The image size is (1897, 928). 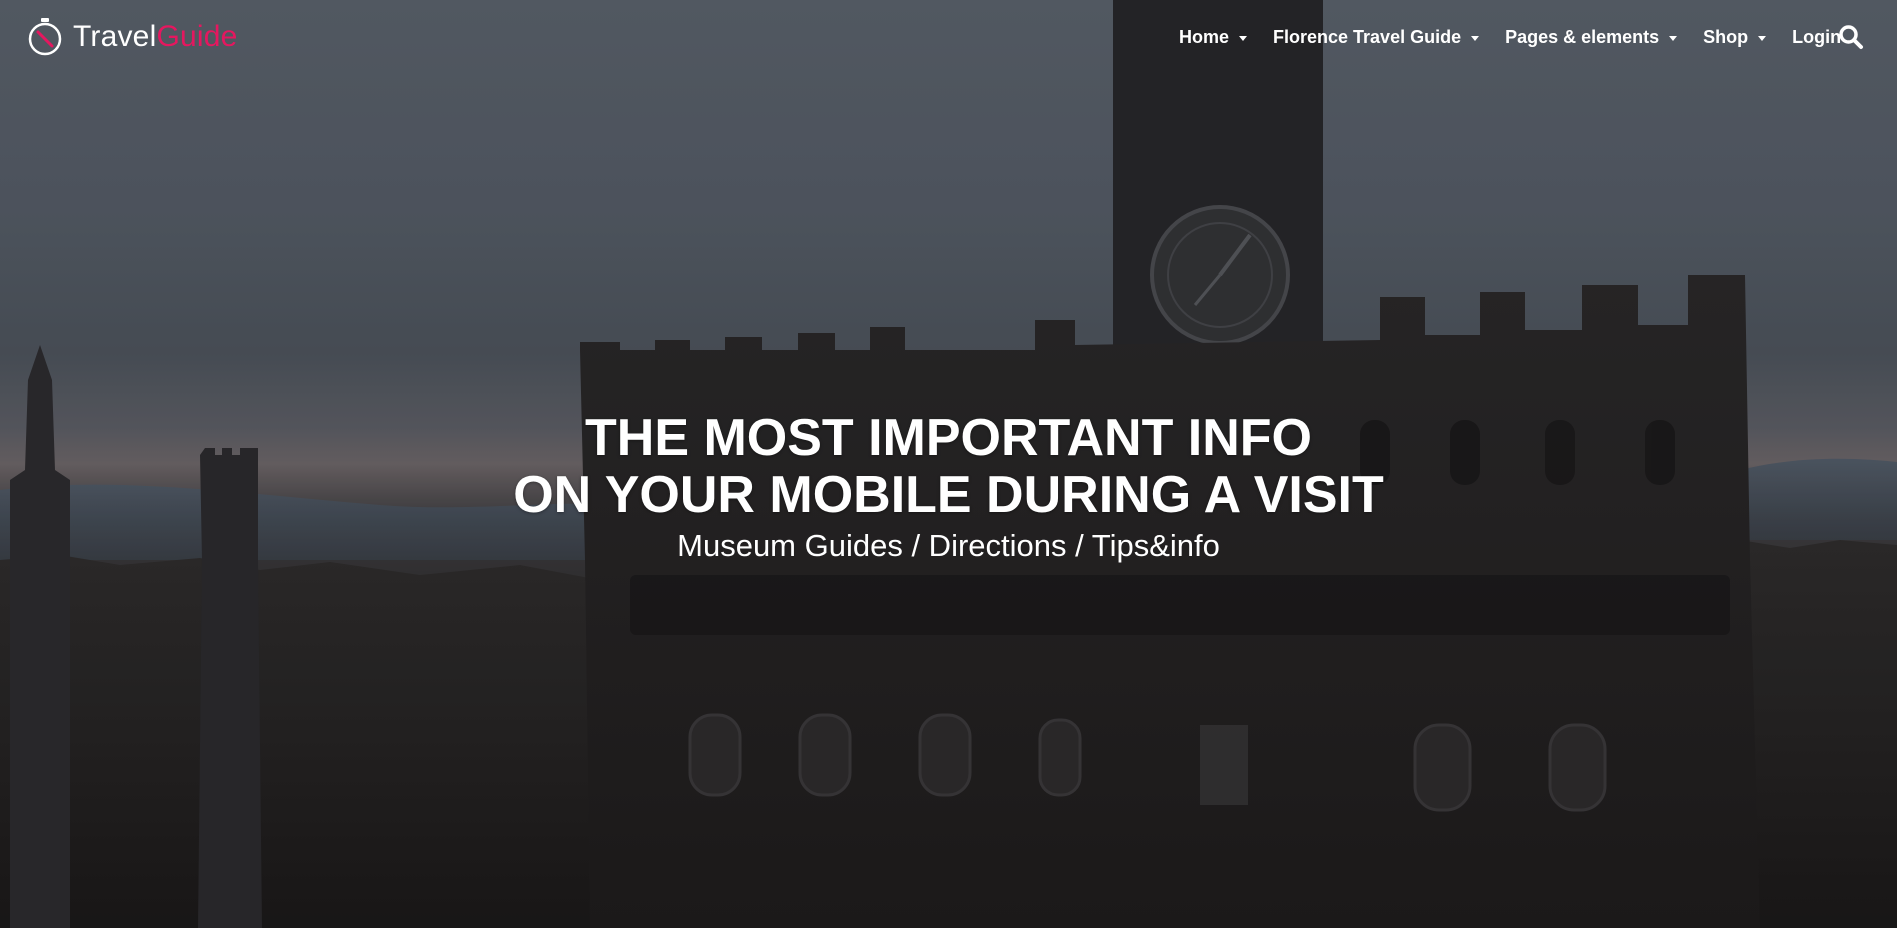 I want to click on hero-subline: Museum Guides / Directions / Tips&info, so click(x=948, y=545).